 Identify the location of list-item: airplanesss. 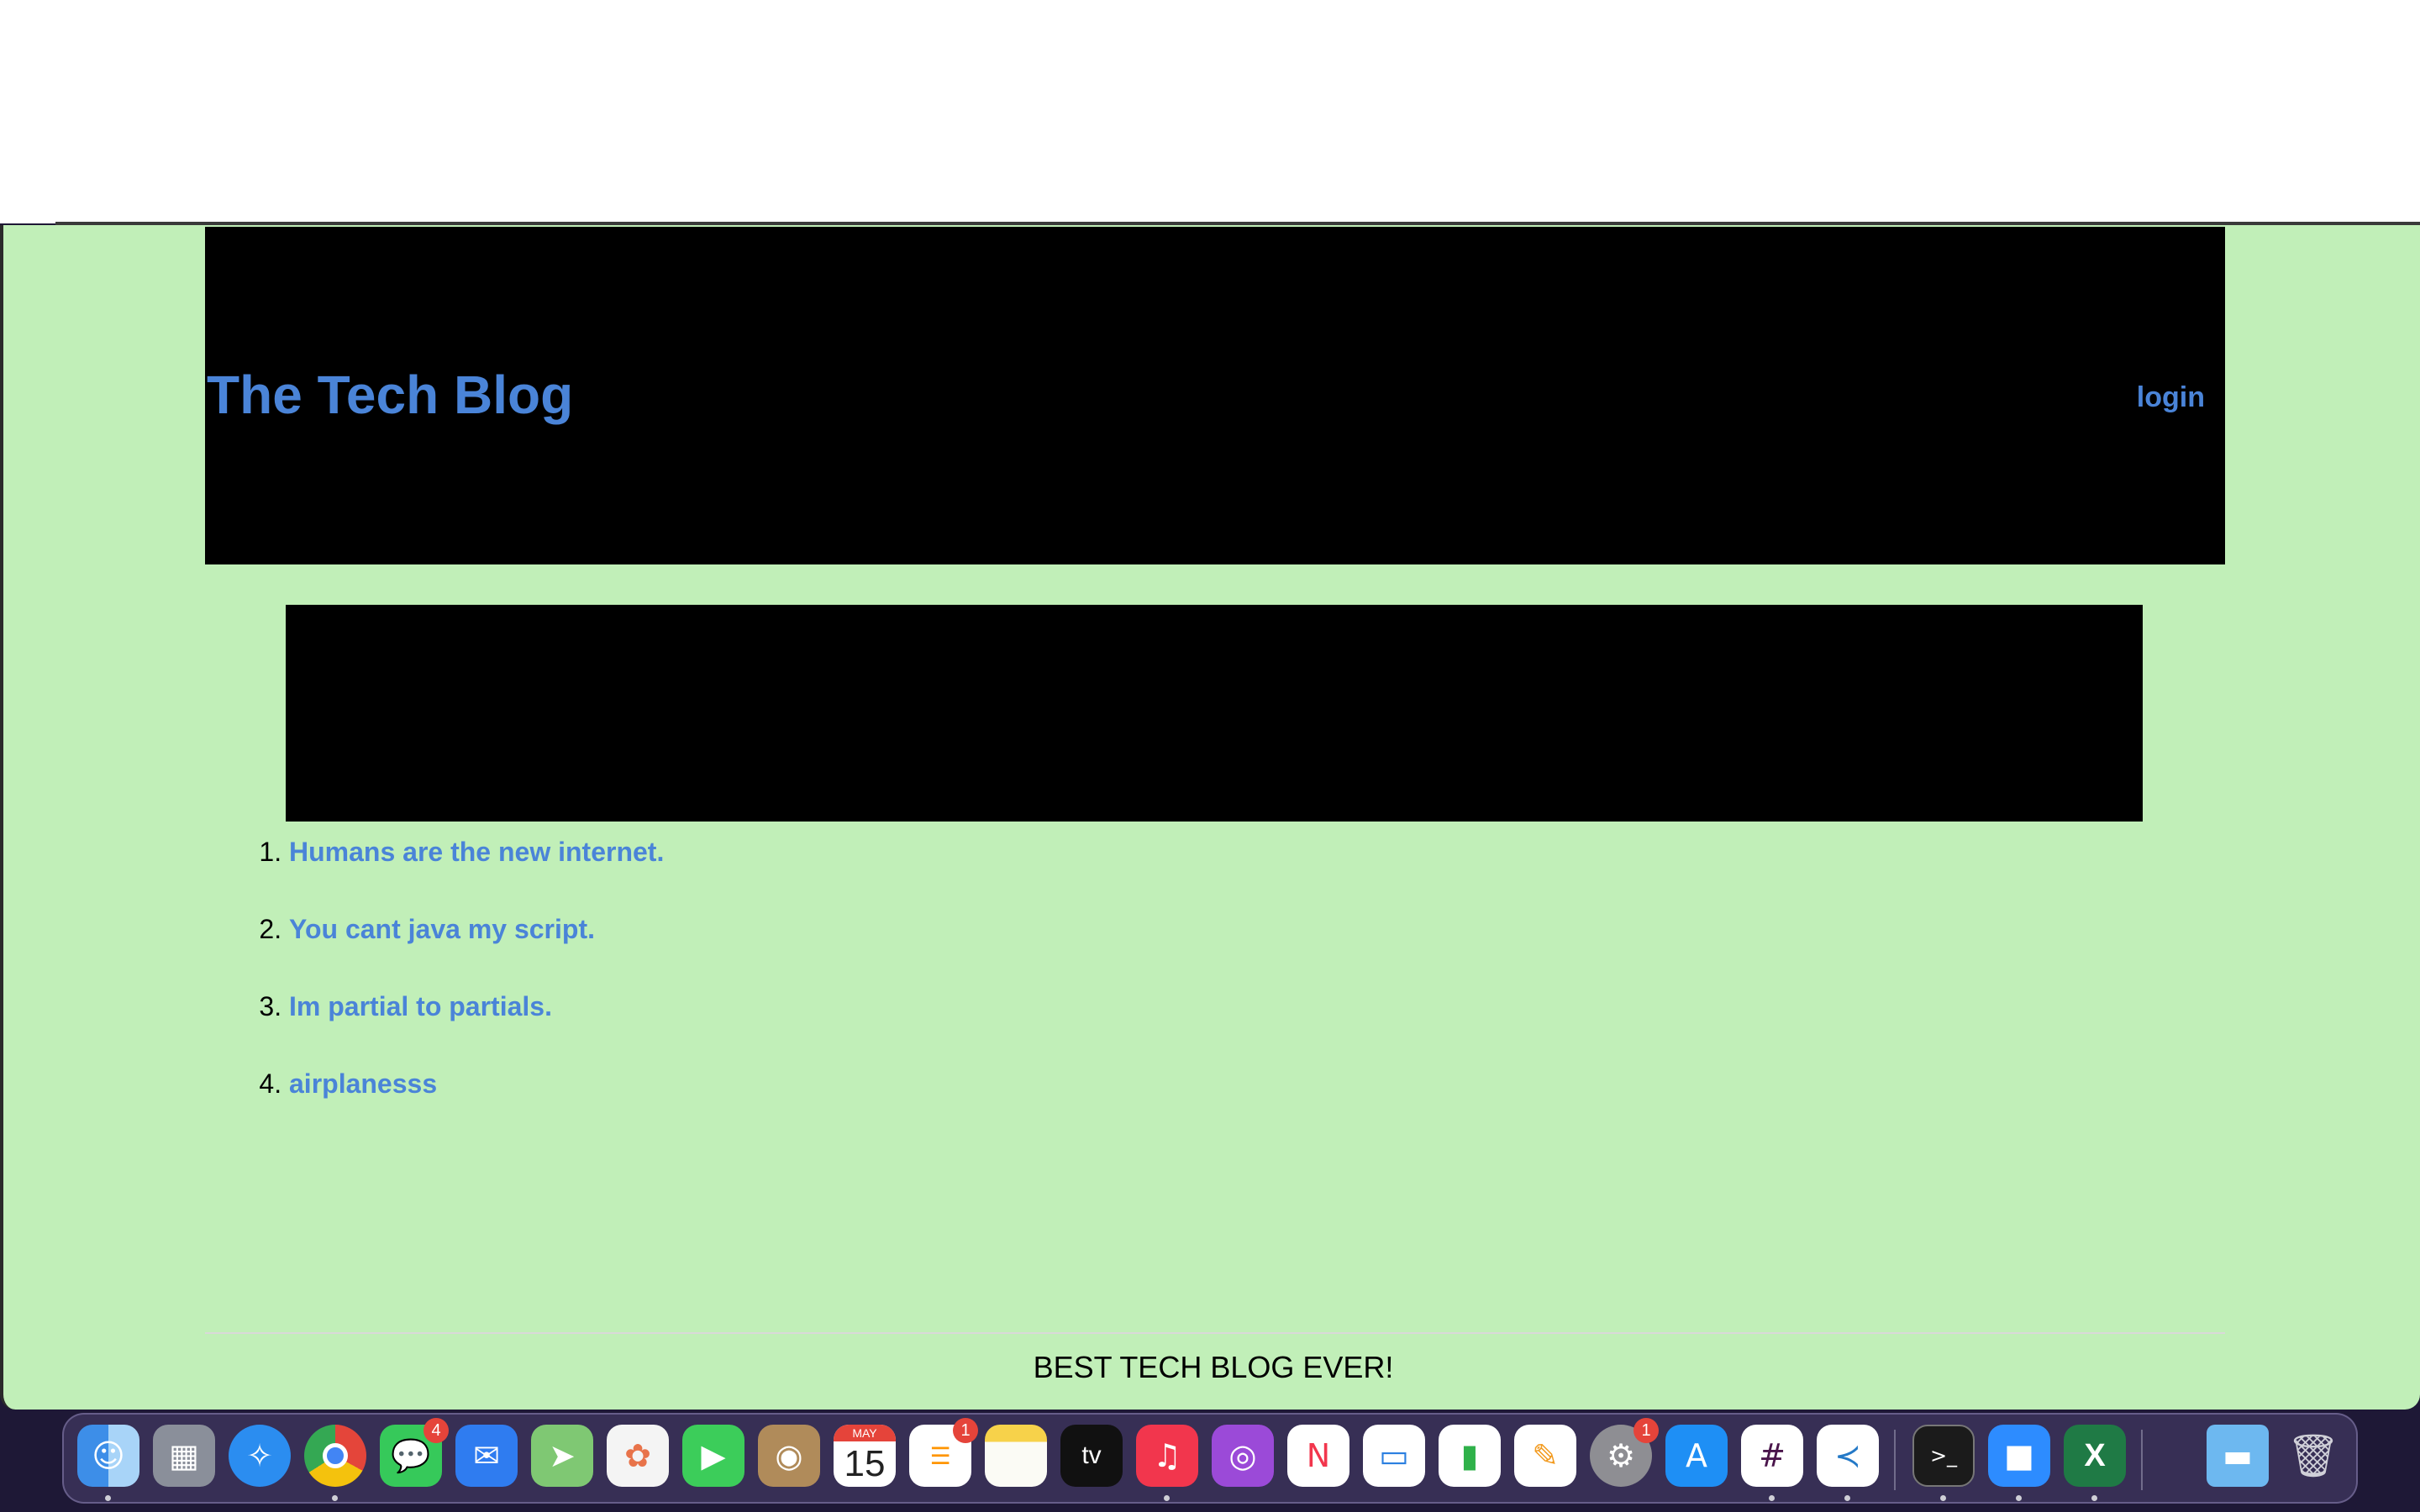
(477, 1102).